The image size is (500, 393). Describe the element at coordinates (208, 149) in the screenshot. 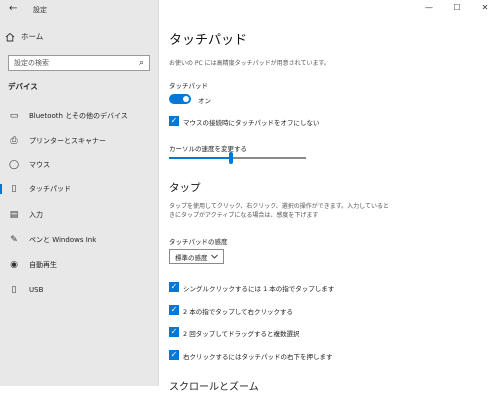

I see `cursor-speed-label: カーソルの速度を変更する` at that location.